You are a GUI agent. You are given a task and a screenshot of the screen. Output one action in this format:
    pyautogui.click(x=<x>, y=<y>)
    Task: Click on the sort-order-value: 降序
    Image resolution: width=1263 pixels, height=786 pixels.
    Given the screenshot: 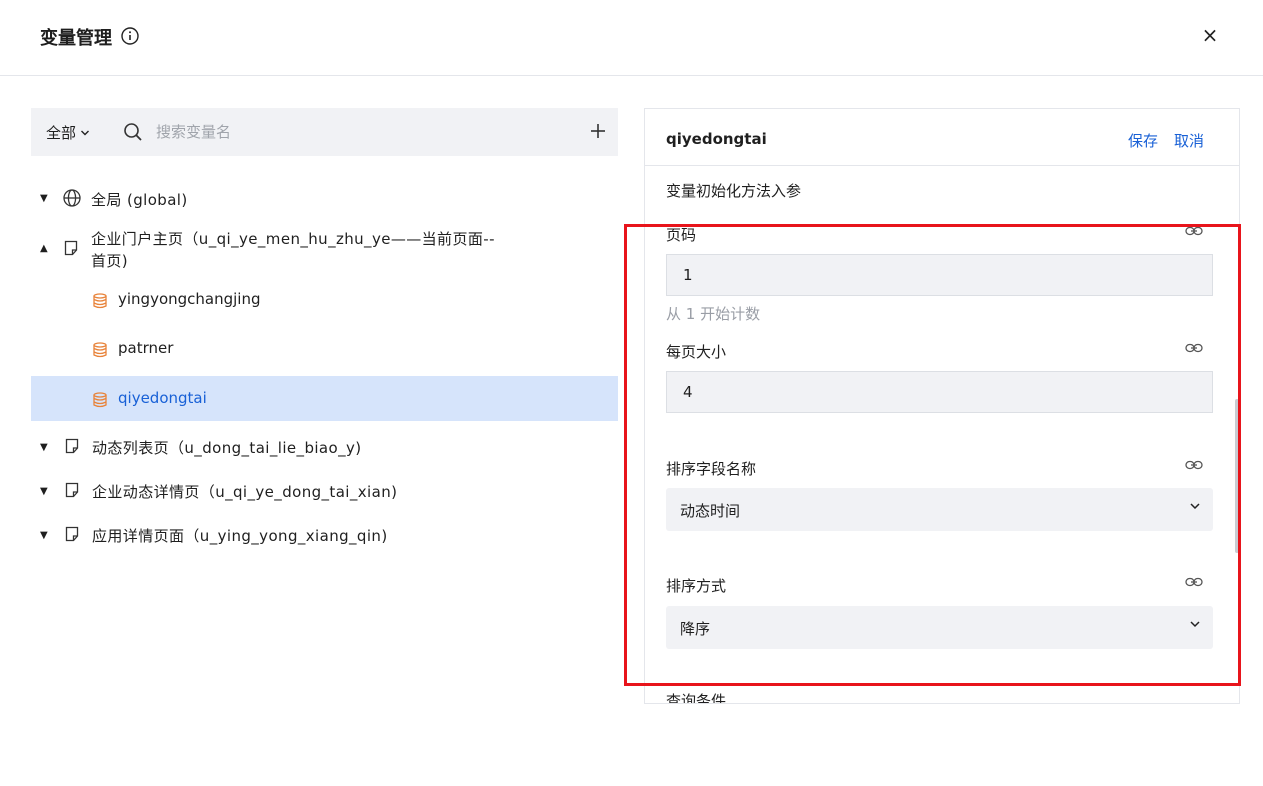 What is the action you would take?
    pyautogui.click(x=695, y=629)
    